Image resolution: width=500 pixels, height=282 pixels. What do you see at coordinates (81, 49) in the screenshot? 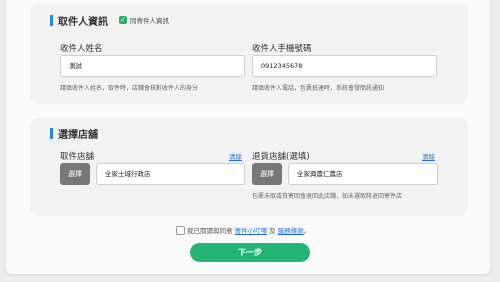
I see `recipient-name-label: 收件人姓名` at bounding box center [81, 49].